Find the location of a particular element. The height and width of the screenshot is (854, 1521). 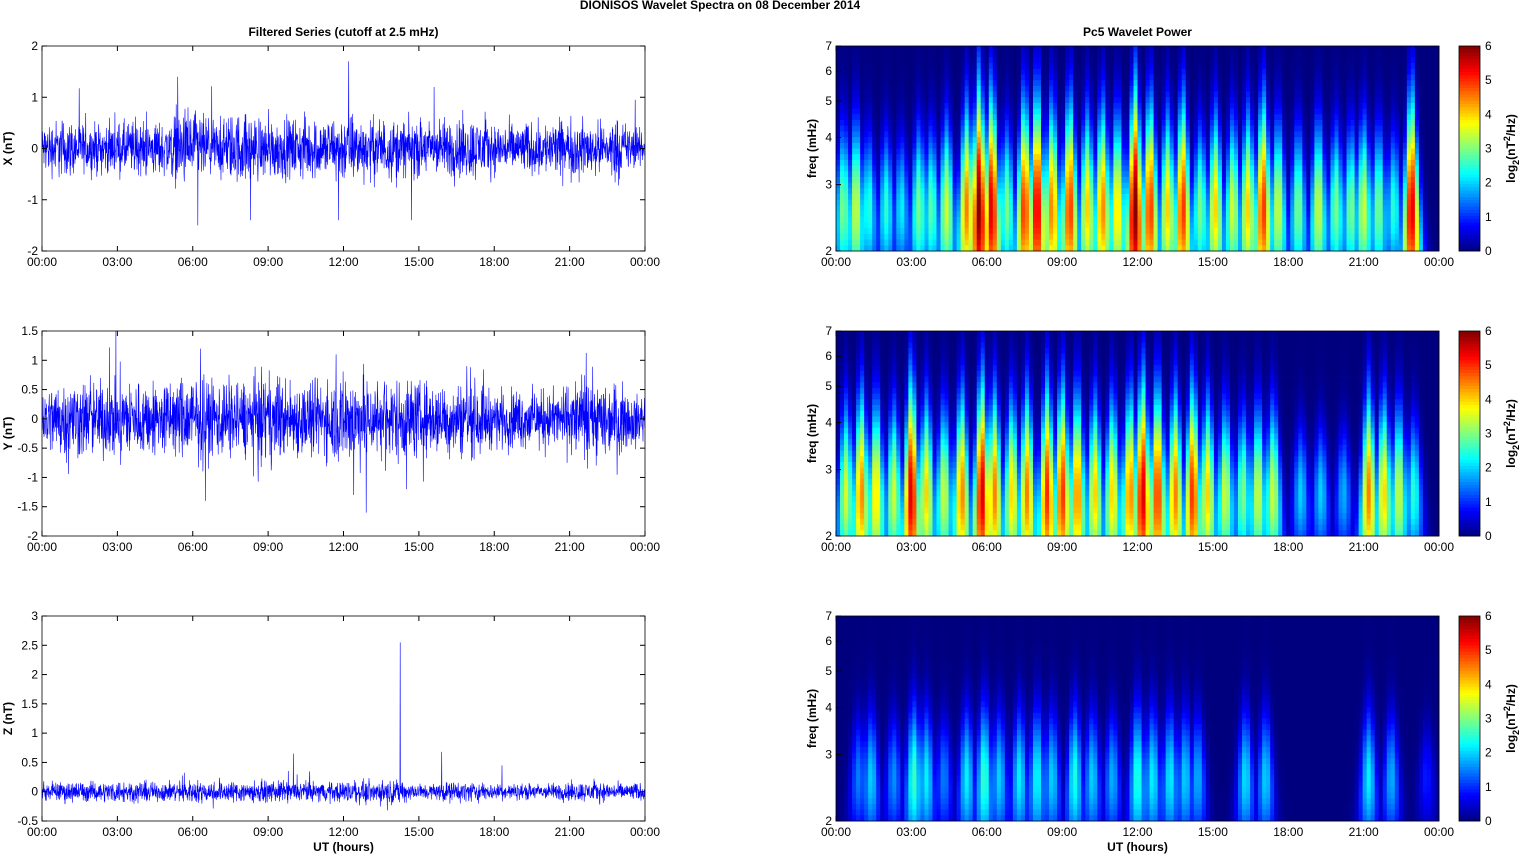

y-tick-label: -0.5 is located at coordinates (27, 448).